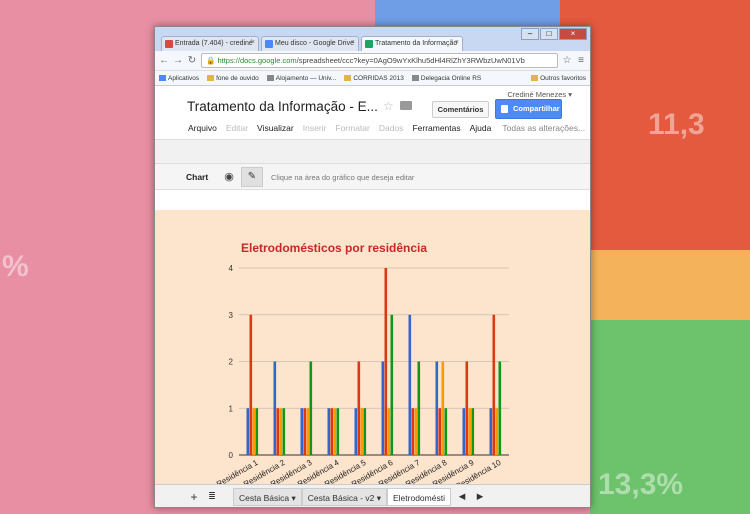 This screenshot has width=750, height=514. Describe the element at coordinates (212, 496) in the screenshot. I see `sheet-list-icon: ≣` at that location.